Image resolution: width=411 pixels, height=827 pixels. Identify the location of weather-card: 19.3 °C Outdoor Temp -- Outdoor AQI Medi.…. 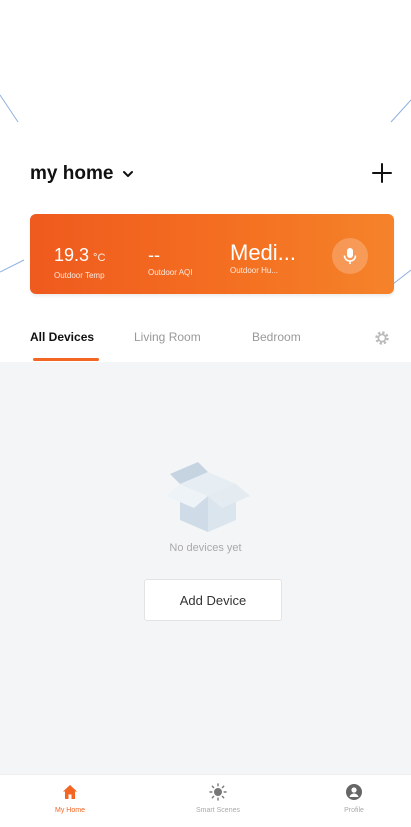
(212, 254).